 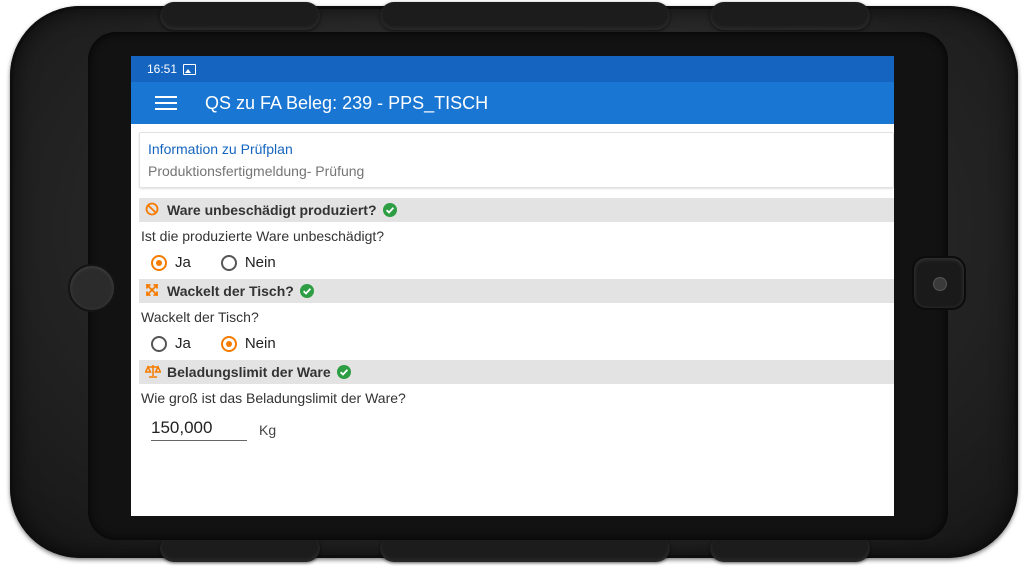 I want to click on info-subtitle: Produktionsfertigmeldung- Prüfung, so click(x=256, y=171).